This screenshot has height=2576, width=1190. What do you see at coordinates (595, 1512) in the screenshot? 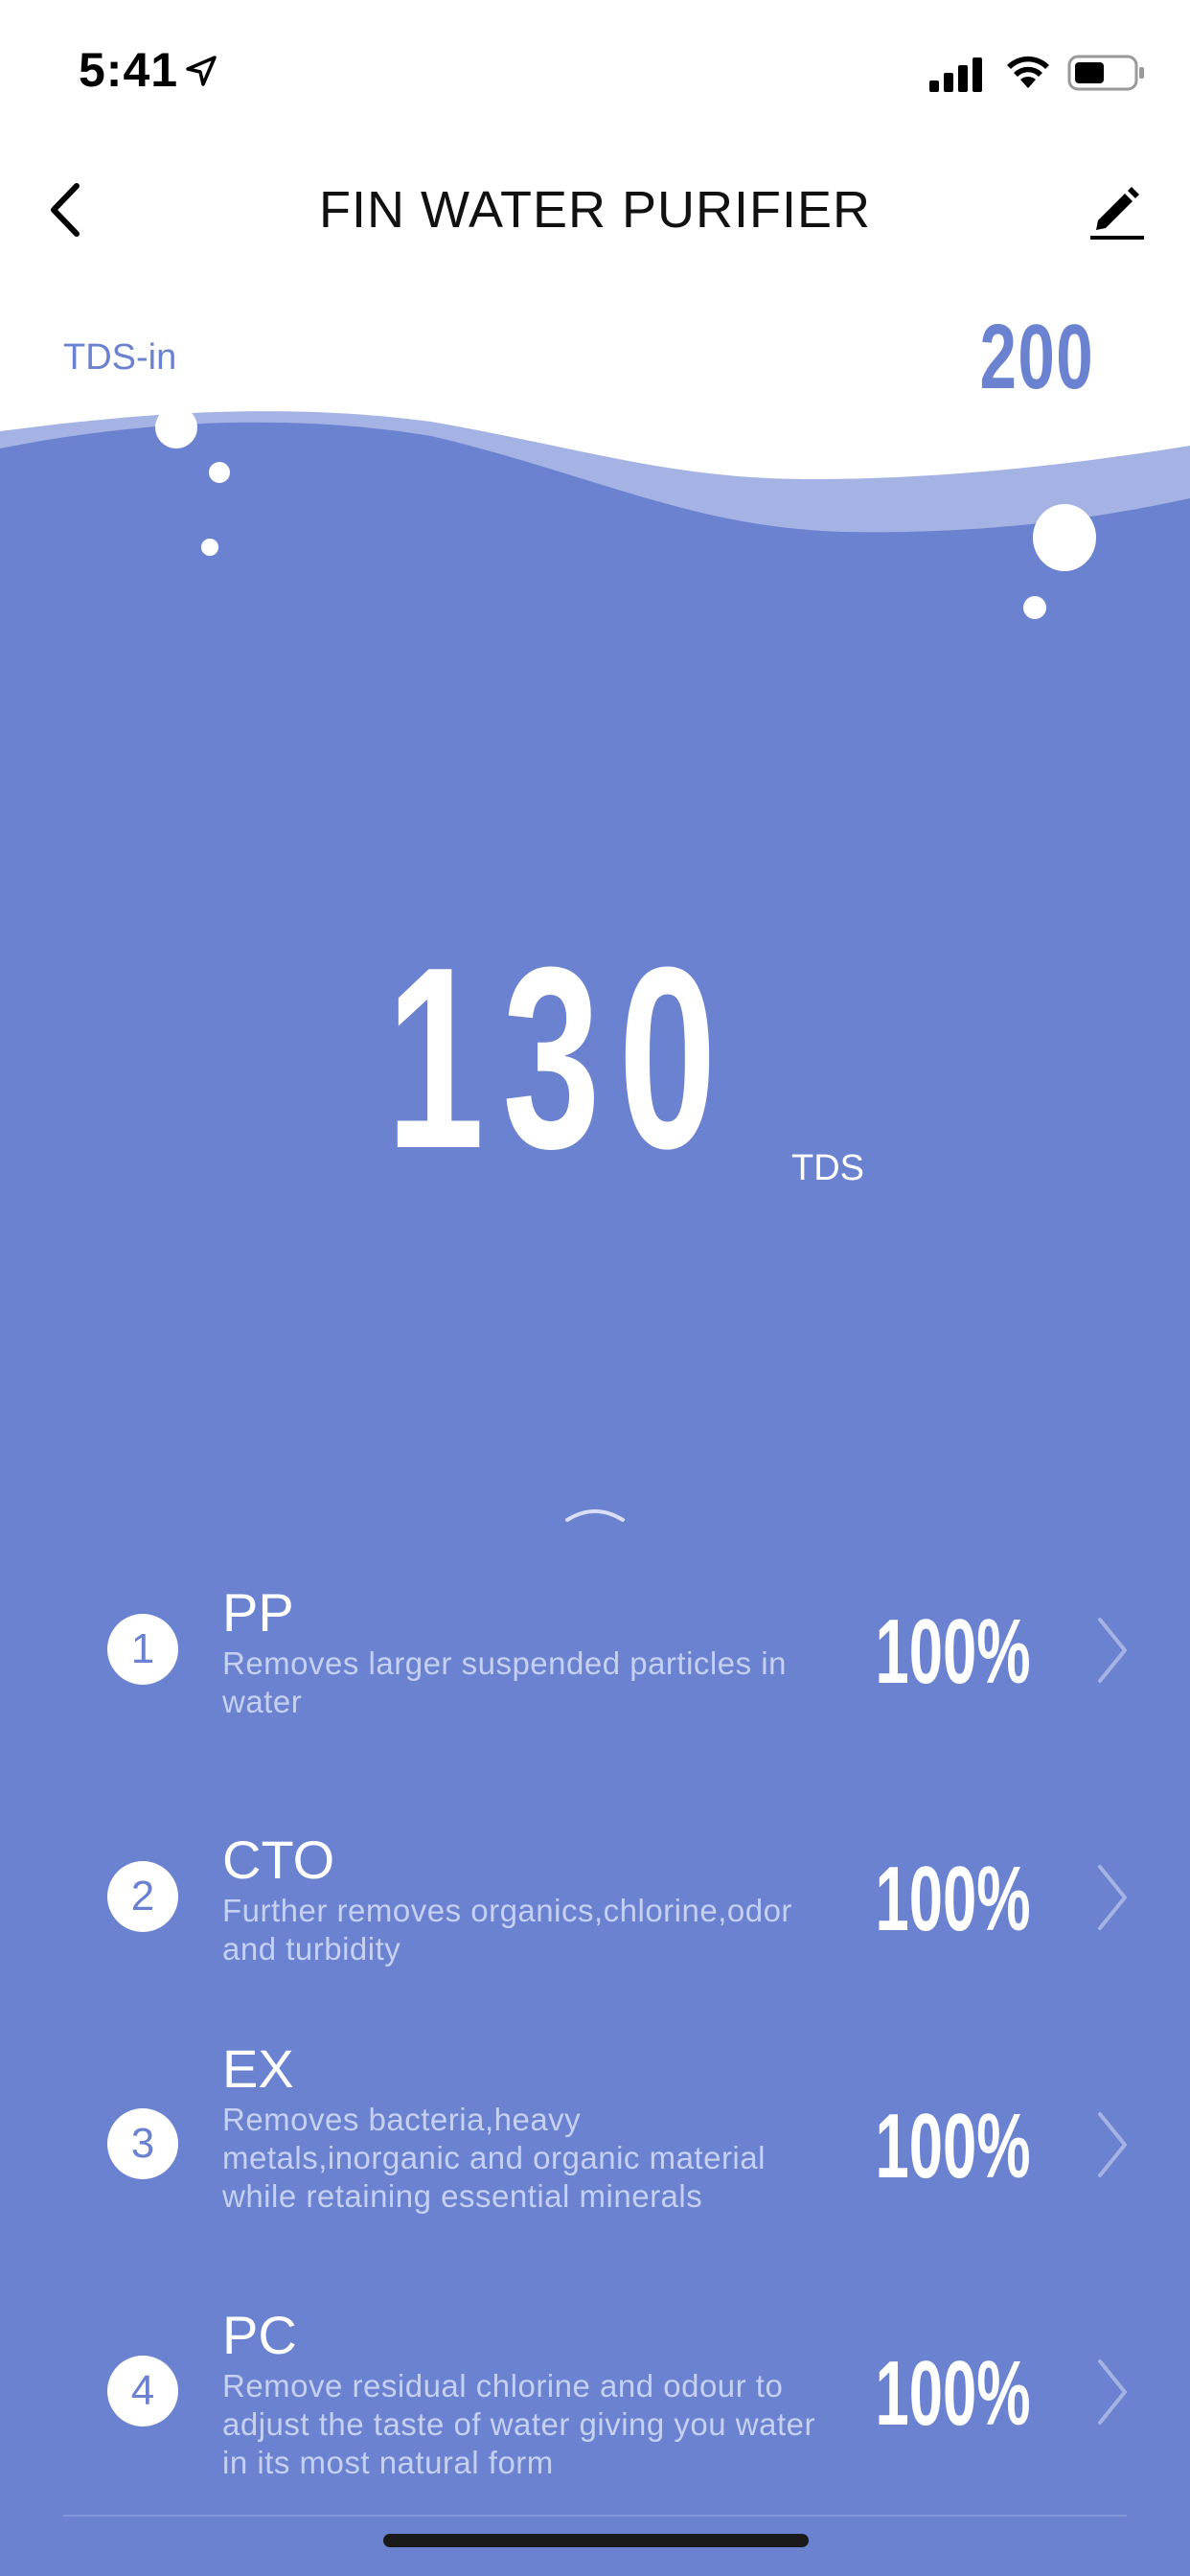
I see `chevron-up-icon` at bounding box center [595, 1512].